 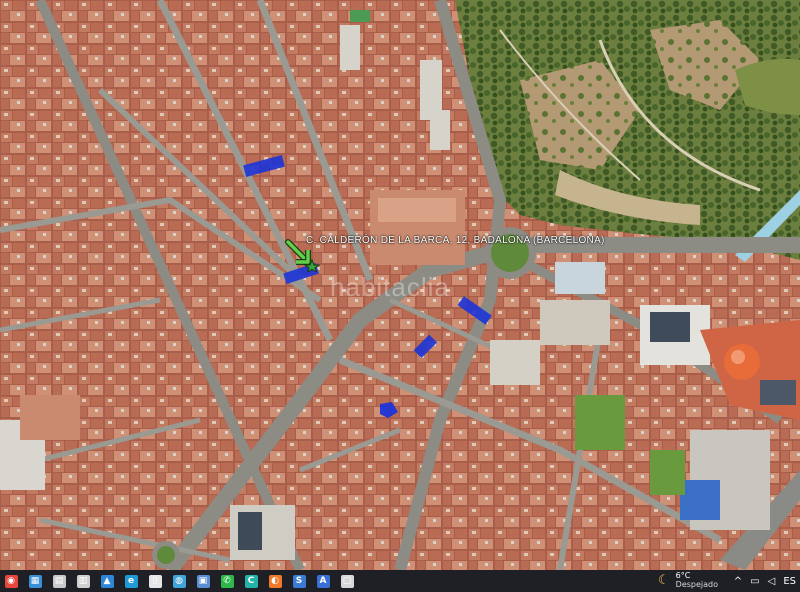 What do you see at coordinates (738, 581) in the screenshot?
I see `tray-chevron-icon: ^` at bounding box center [738, 581].